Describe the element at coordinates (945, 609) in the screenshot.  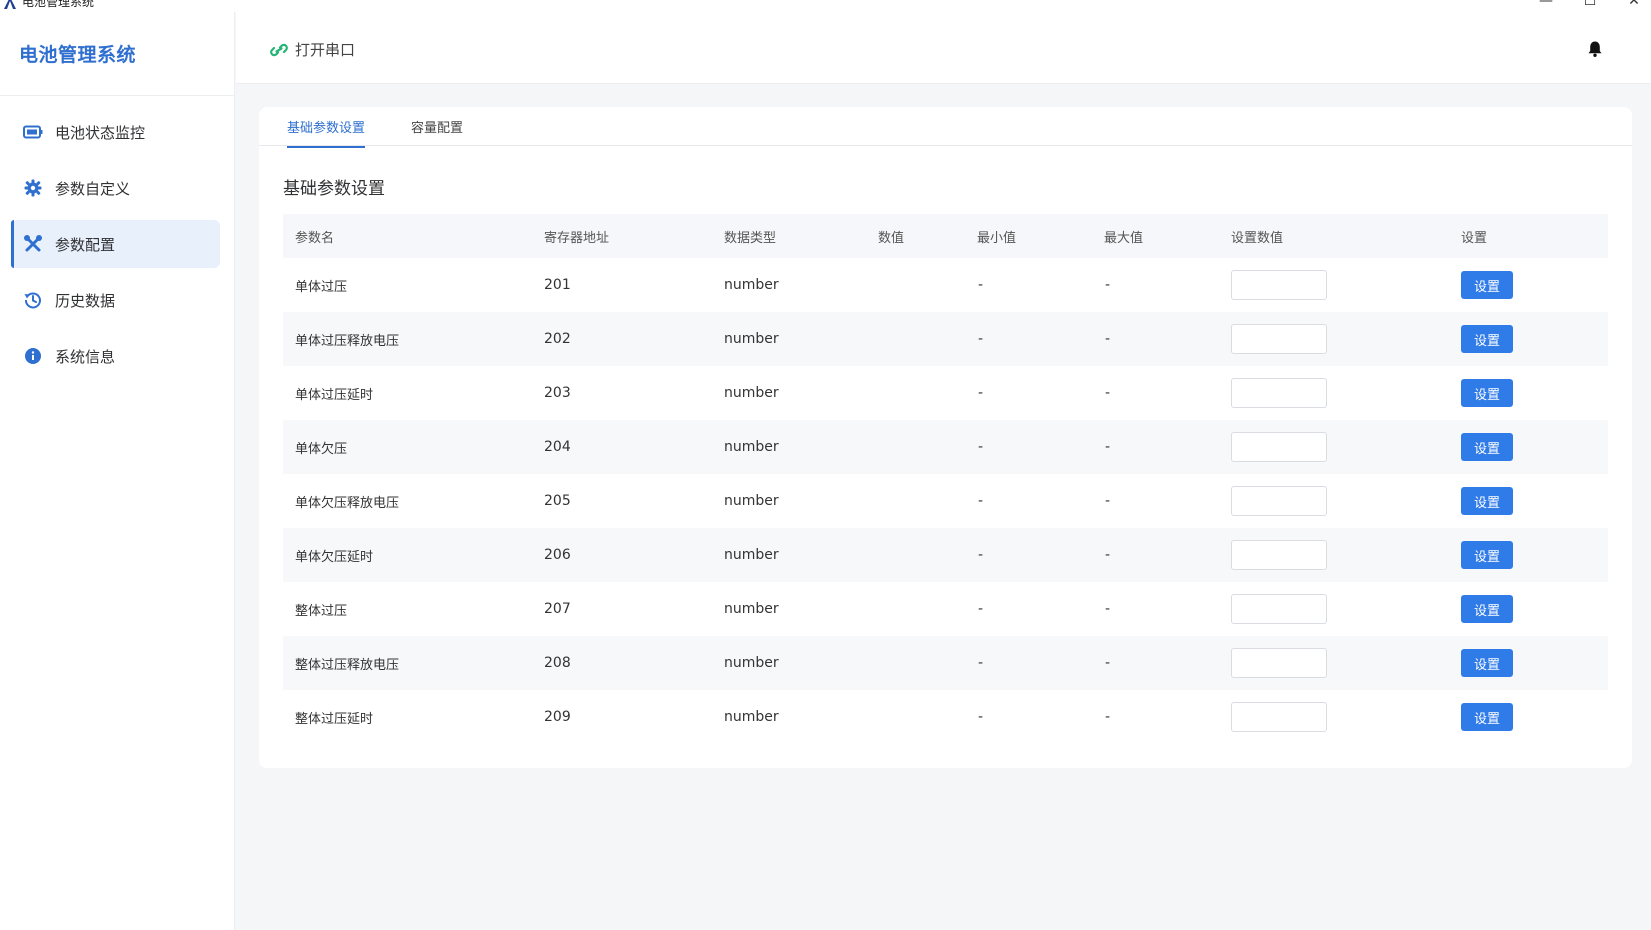
I see `table-row: 整体过压 207 number - - 设置` at that location.